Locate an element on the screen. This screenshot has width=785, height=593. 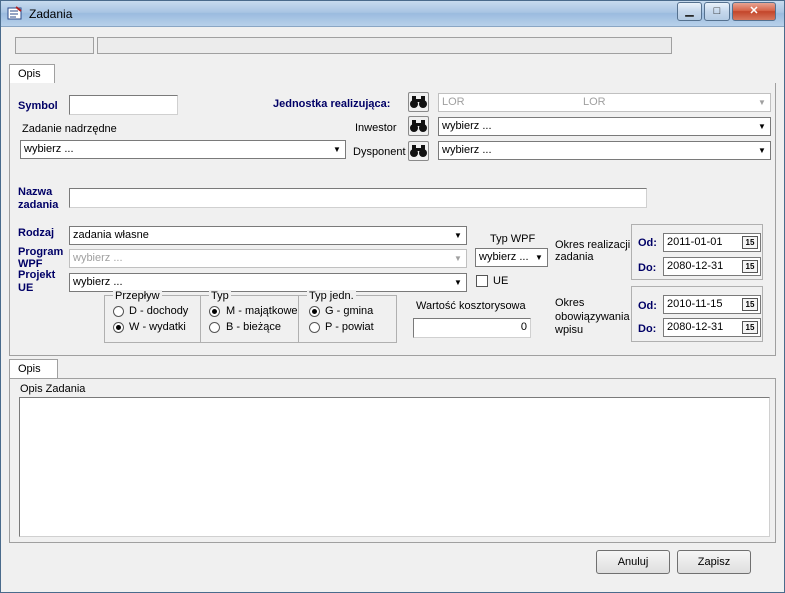
opis-zadania-label: Opis Zadania is located at coordinates (53, 389).